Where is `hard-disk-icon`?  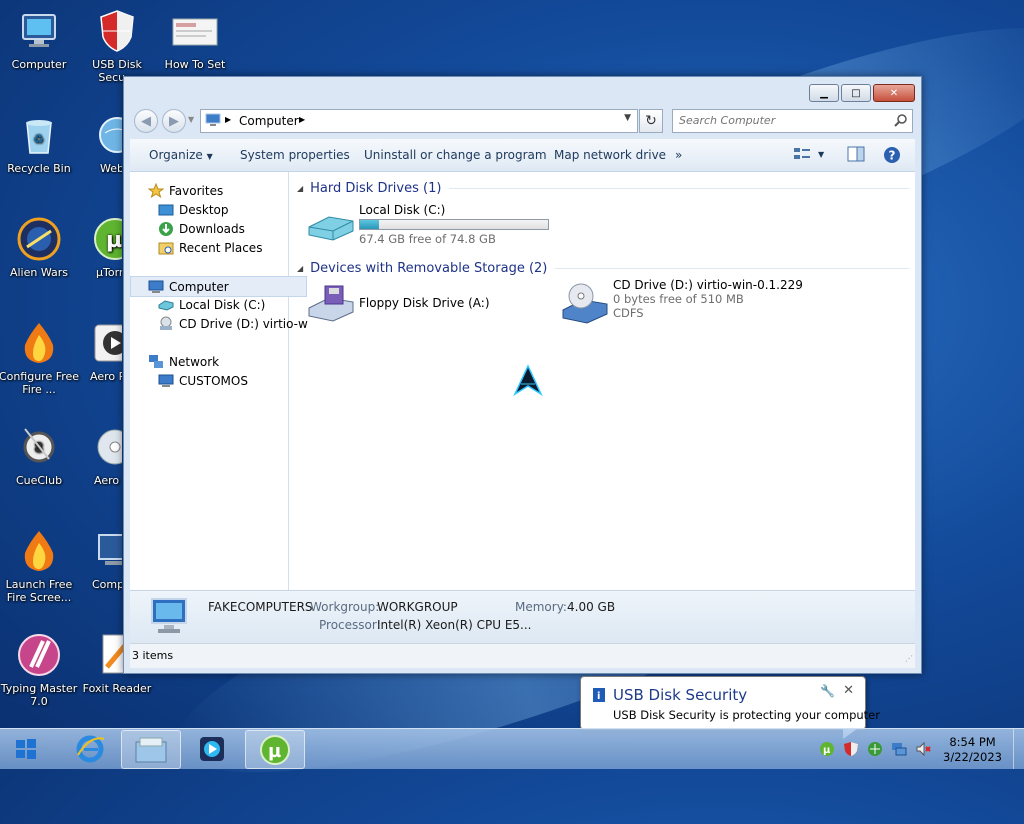
hard-disk-icon is located at coordinates (331, 228).